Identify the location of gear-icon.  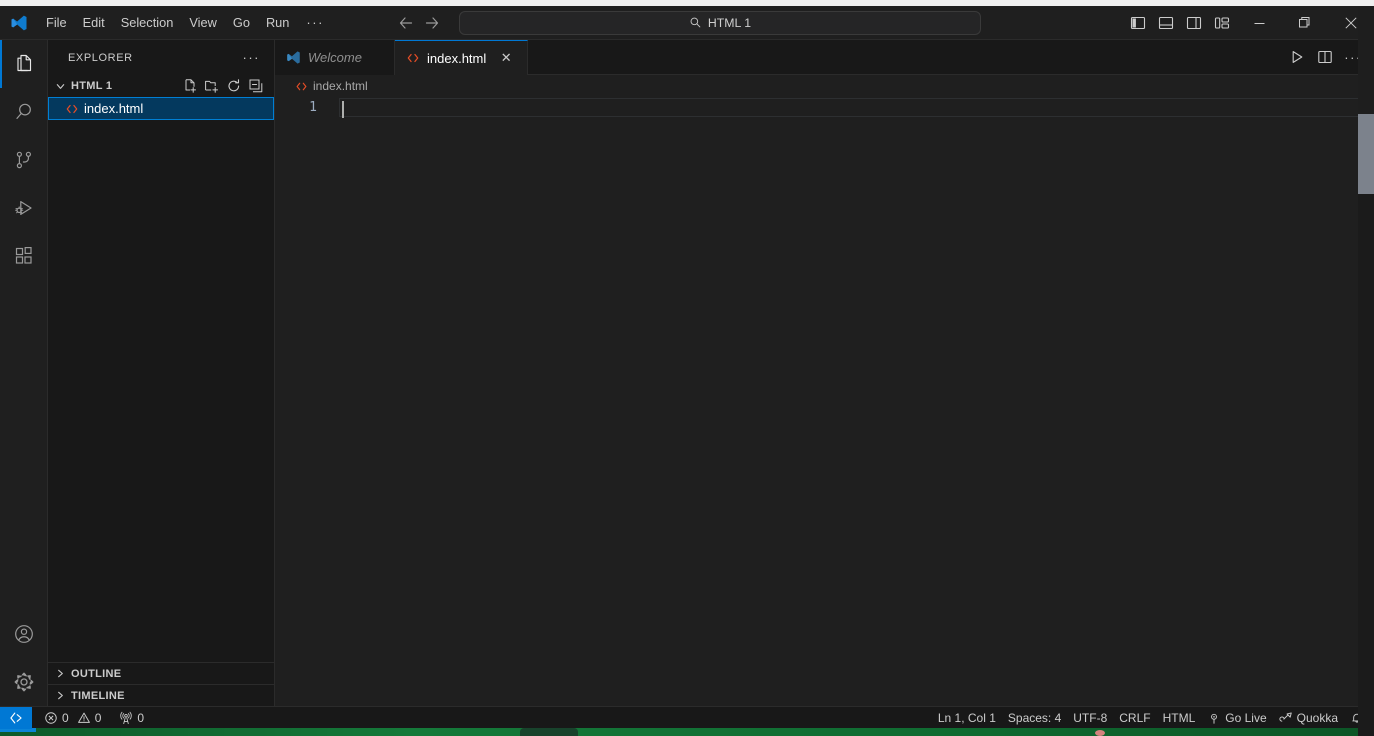
(24, 682).